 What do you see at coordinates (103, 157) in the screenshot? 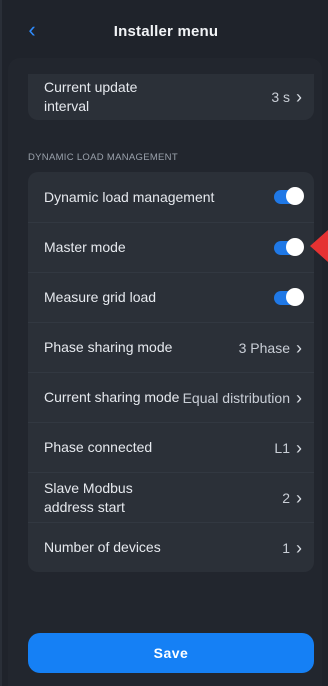
I see `section-header-dlm: DYNAMIC LOAD MANAGEMENT` at bounding box center [103, 157].